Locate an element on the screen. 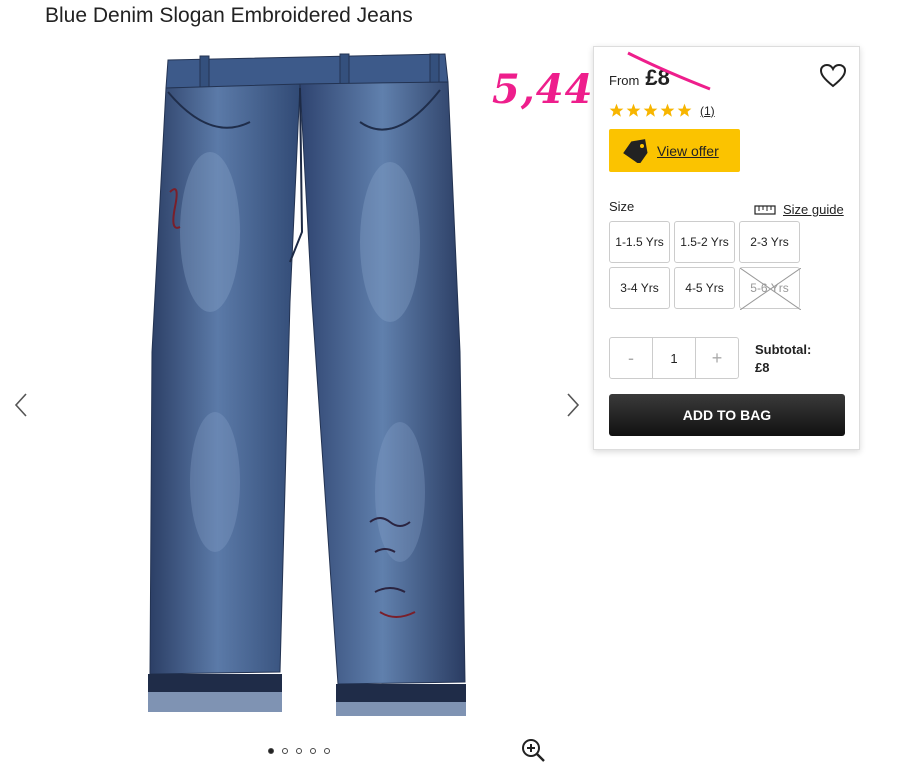 Image resolution: width=899 pixels, height=773 pixels. ruler-icon is located at coordinates (765, 209).